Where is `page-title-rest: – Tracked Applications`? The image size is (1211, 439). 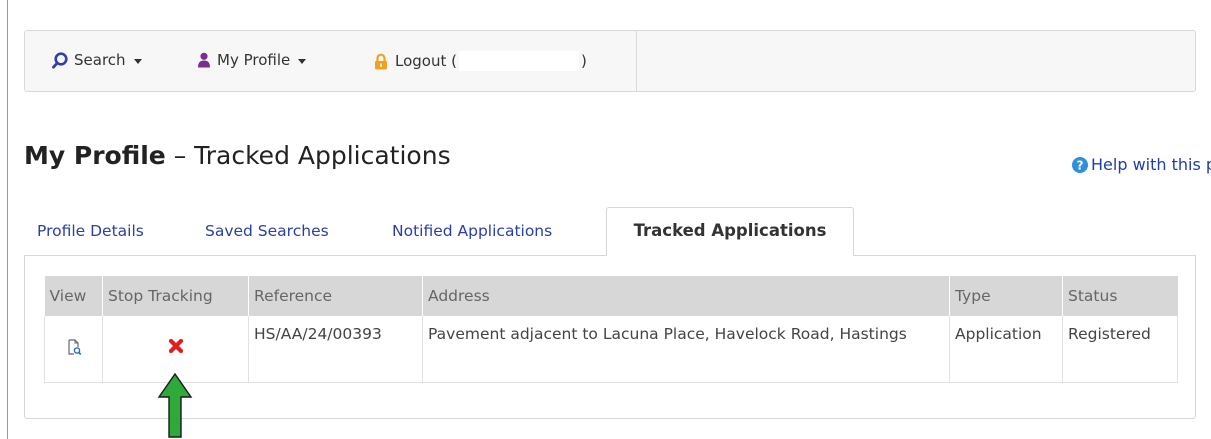
page-title-rest: – Tracked Applications is located at coordinates (308, 155).